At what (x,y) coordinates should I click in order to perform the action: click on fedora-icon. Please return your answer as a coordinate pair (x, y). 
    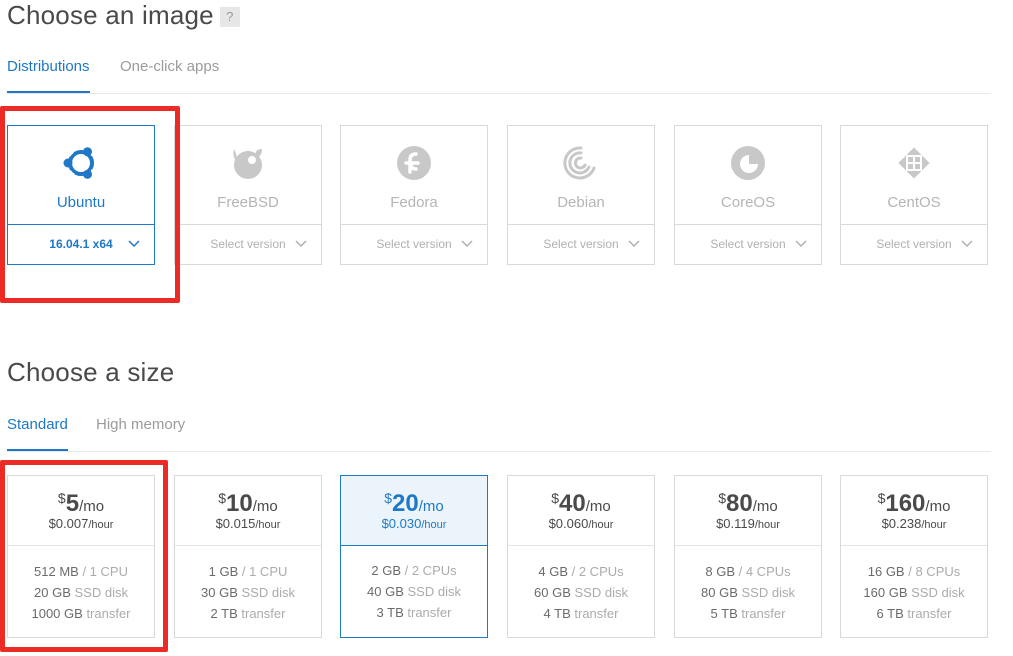
    Looking at the image, I should click on (414, 162).